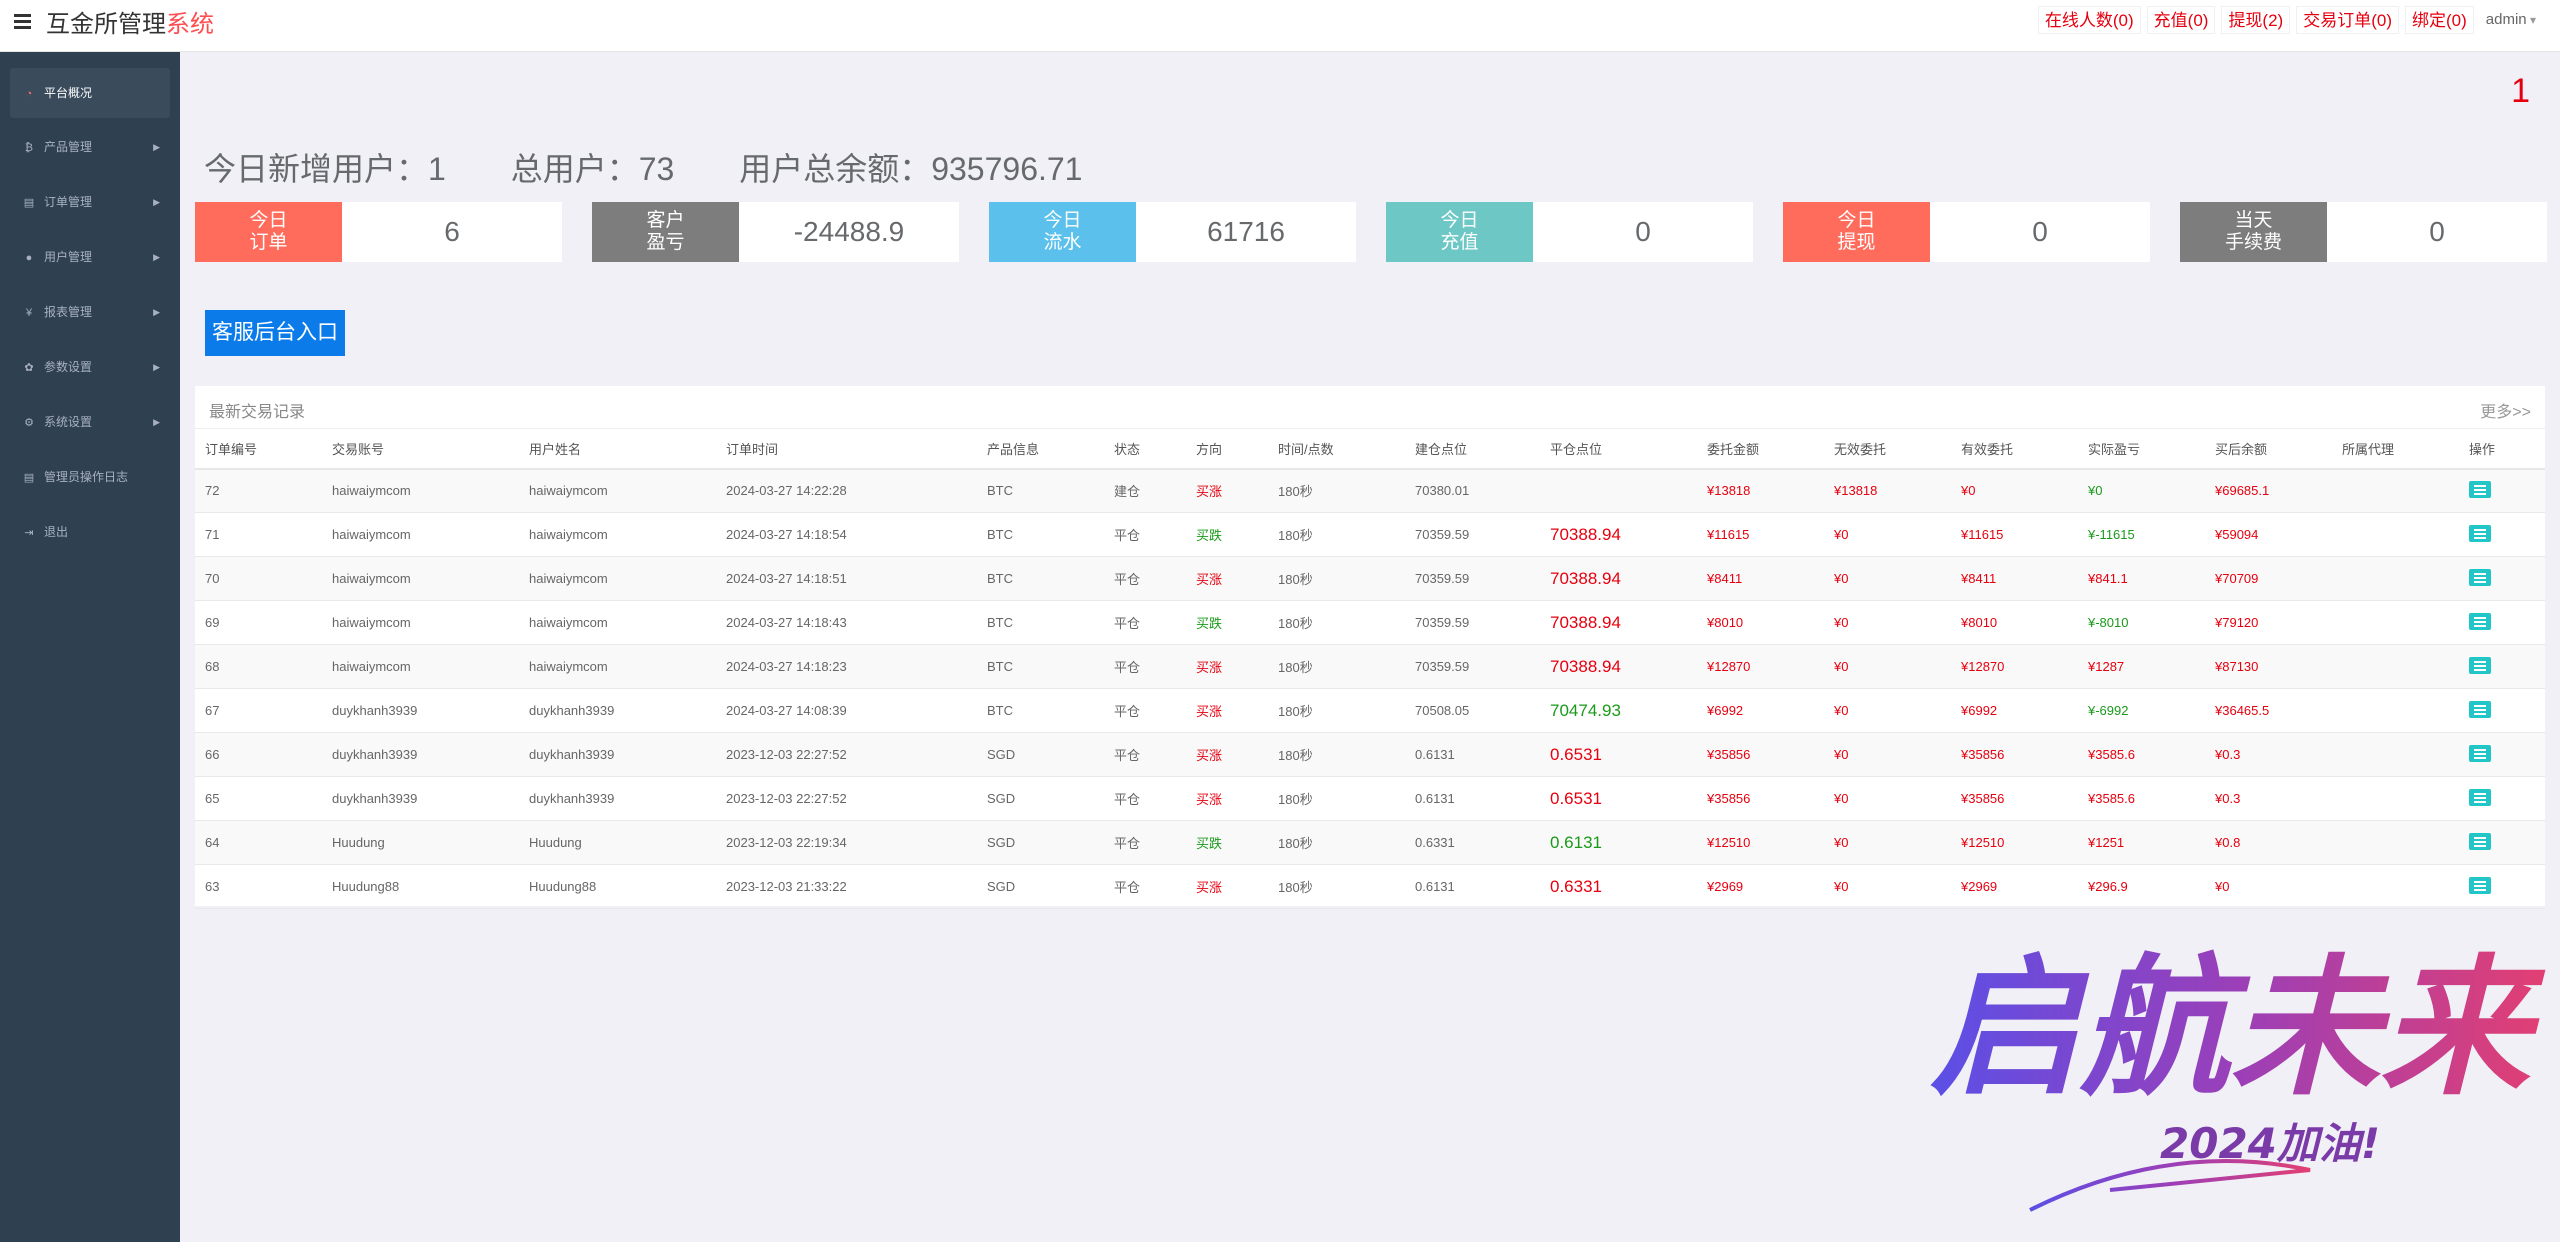  What do you see at coordinates (2089, 20) in the screenshot?
I see `online-users-link: 在线人数(0)` at bounding box center [2089, 20].